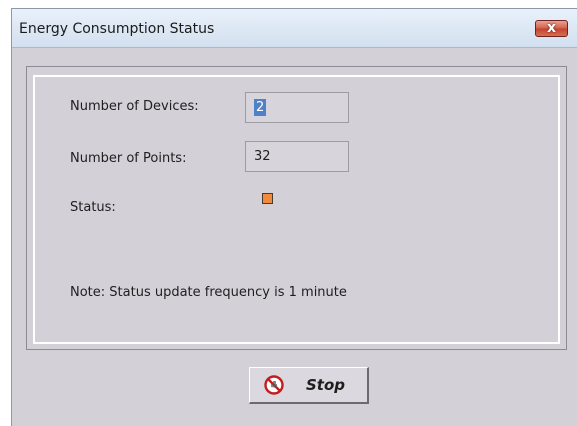 This screenshot has width=577, height=426. What do you see at coordinates (134, 106) in the screenshot?
I see `devices-label: Number of Devices:` at bounding box center [134, 106].